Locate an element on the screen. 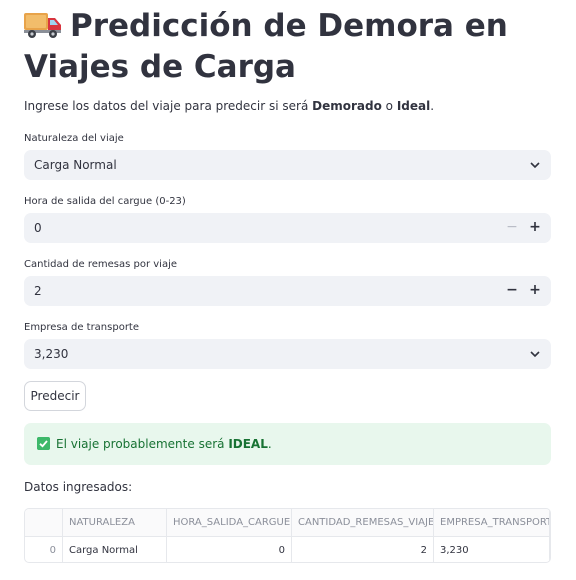 Image resolution: width=576 pixels, height=580 pixels. empresa-value: 3,230 is located at coordinates (51, 354).